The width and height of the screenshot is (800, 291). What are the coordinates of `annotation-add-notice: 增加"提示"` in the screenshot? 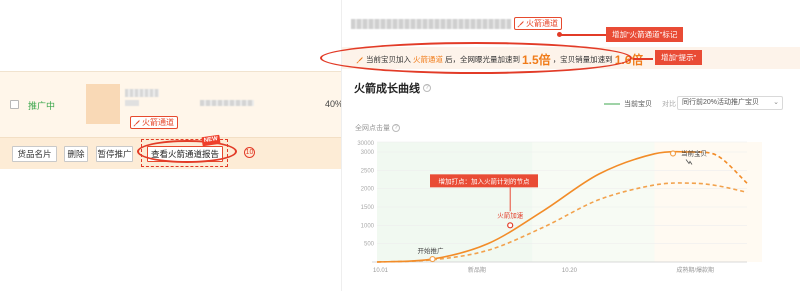 It's located at (679, 57).